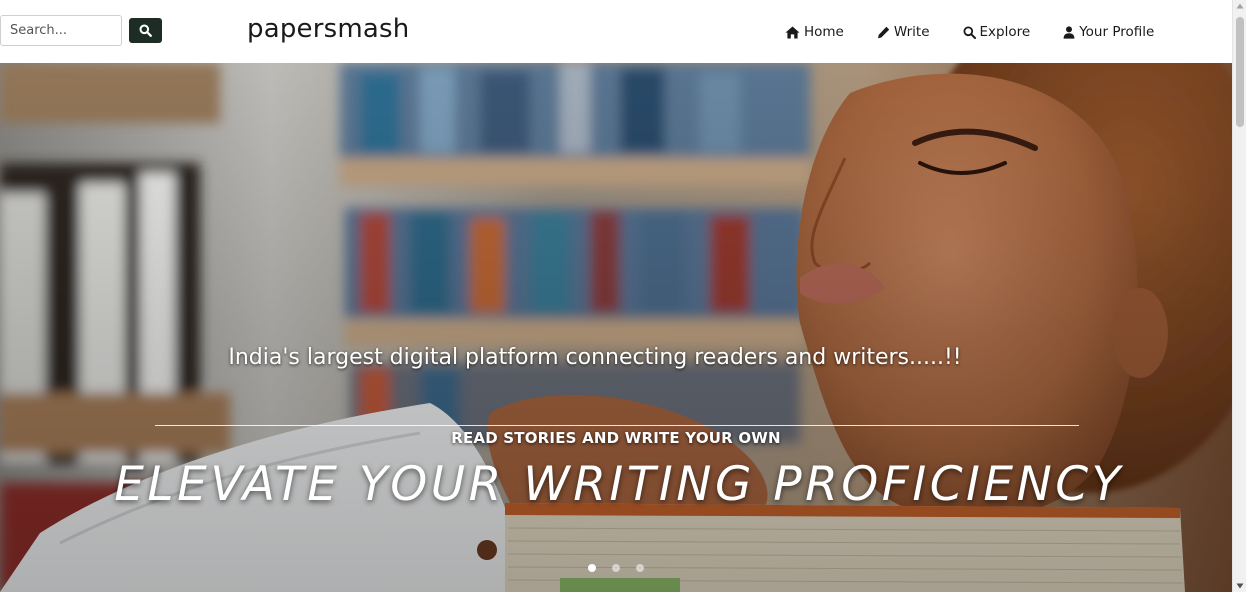 The image size is (1246, 592). I want to click on page-scrollbar, so click(1239, 296).